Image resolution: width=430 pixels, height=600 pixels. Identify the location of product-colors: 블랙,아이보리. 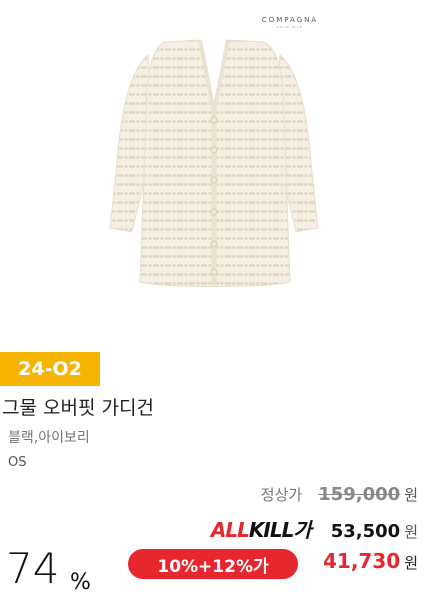
(49, 438).